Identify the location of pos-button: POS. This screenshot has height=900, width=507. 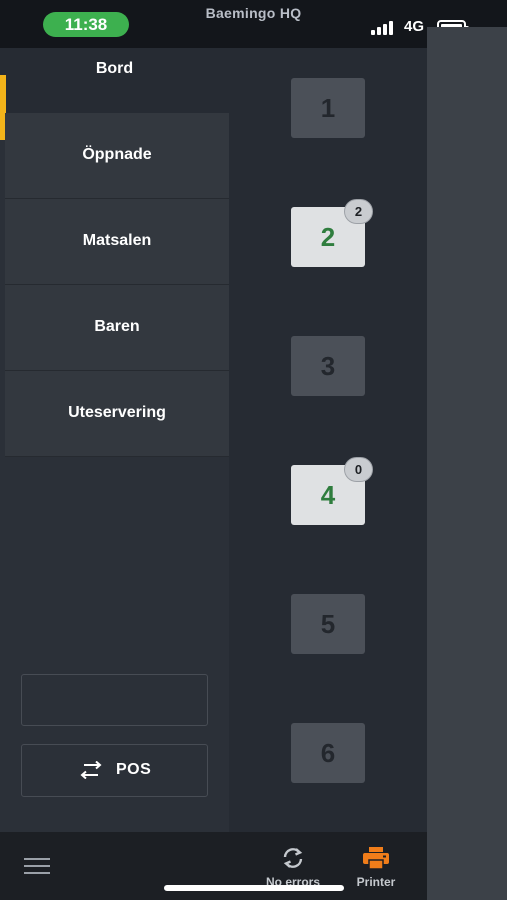
(114, 770).